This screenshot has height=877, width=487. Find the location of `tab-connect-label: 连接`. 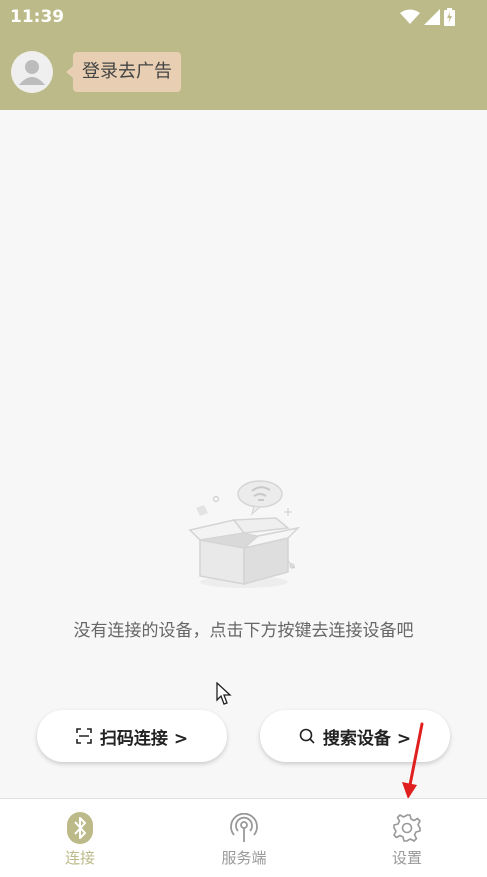

tab-connect-label: 连接 is located at coordinates (79, 858).